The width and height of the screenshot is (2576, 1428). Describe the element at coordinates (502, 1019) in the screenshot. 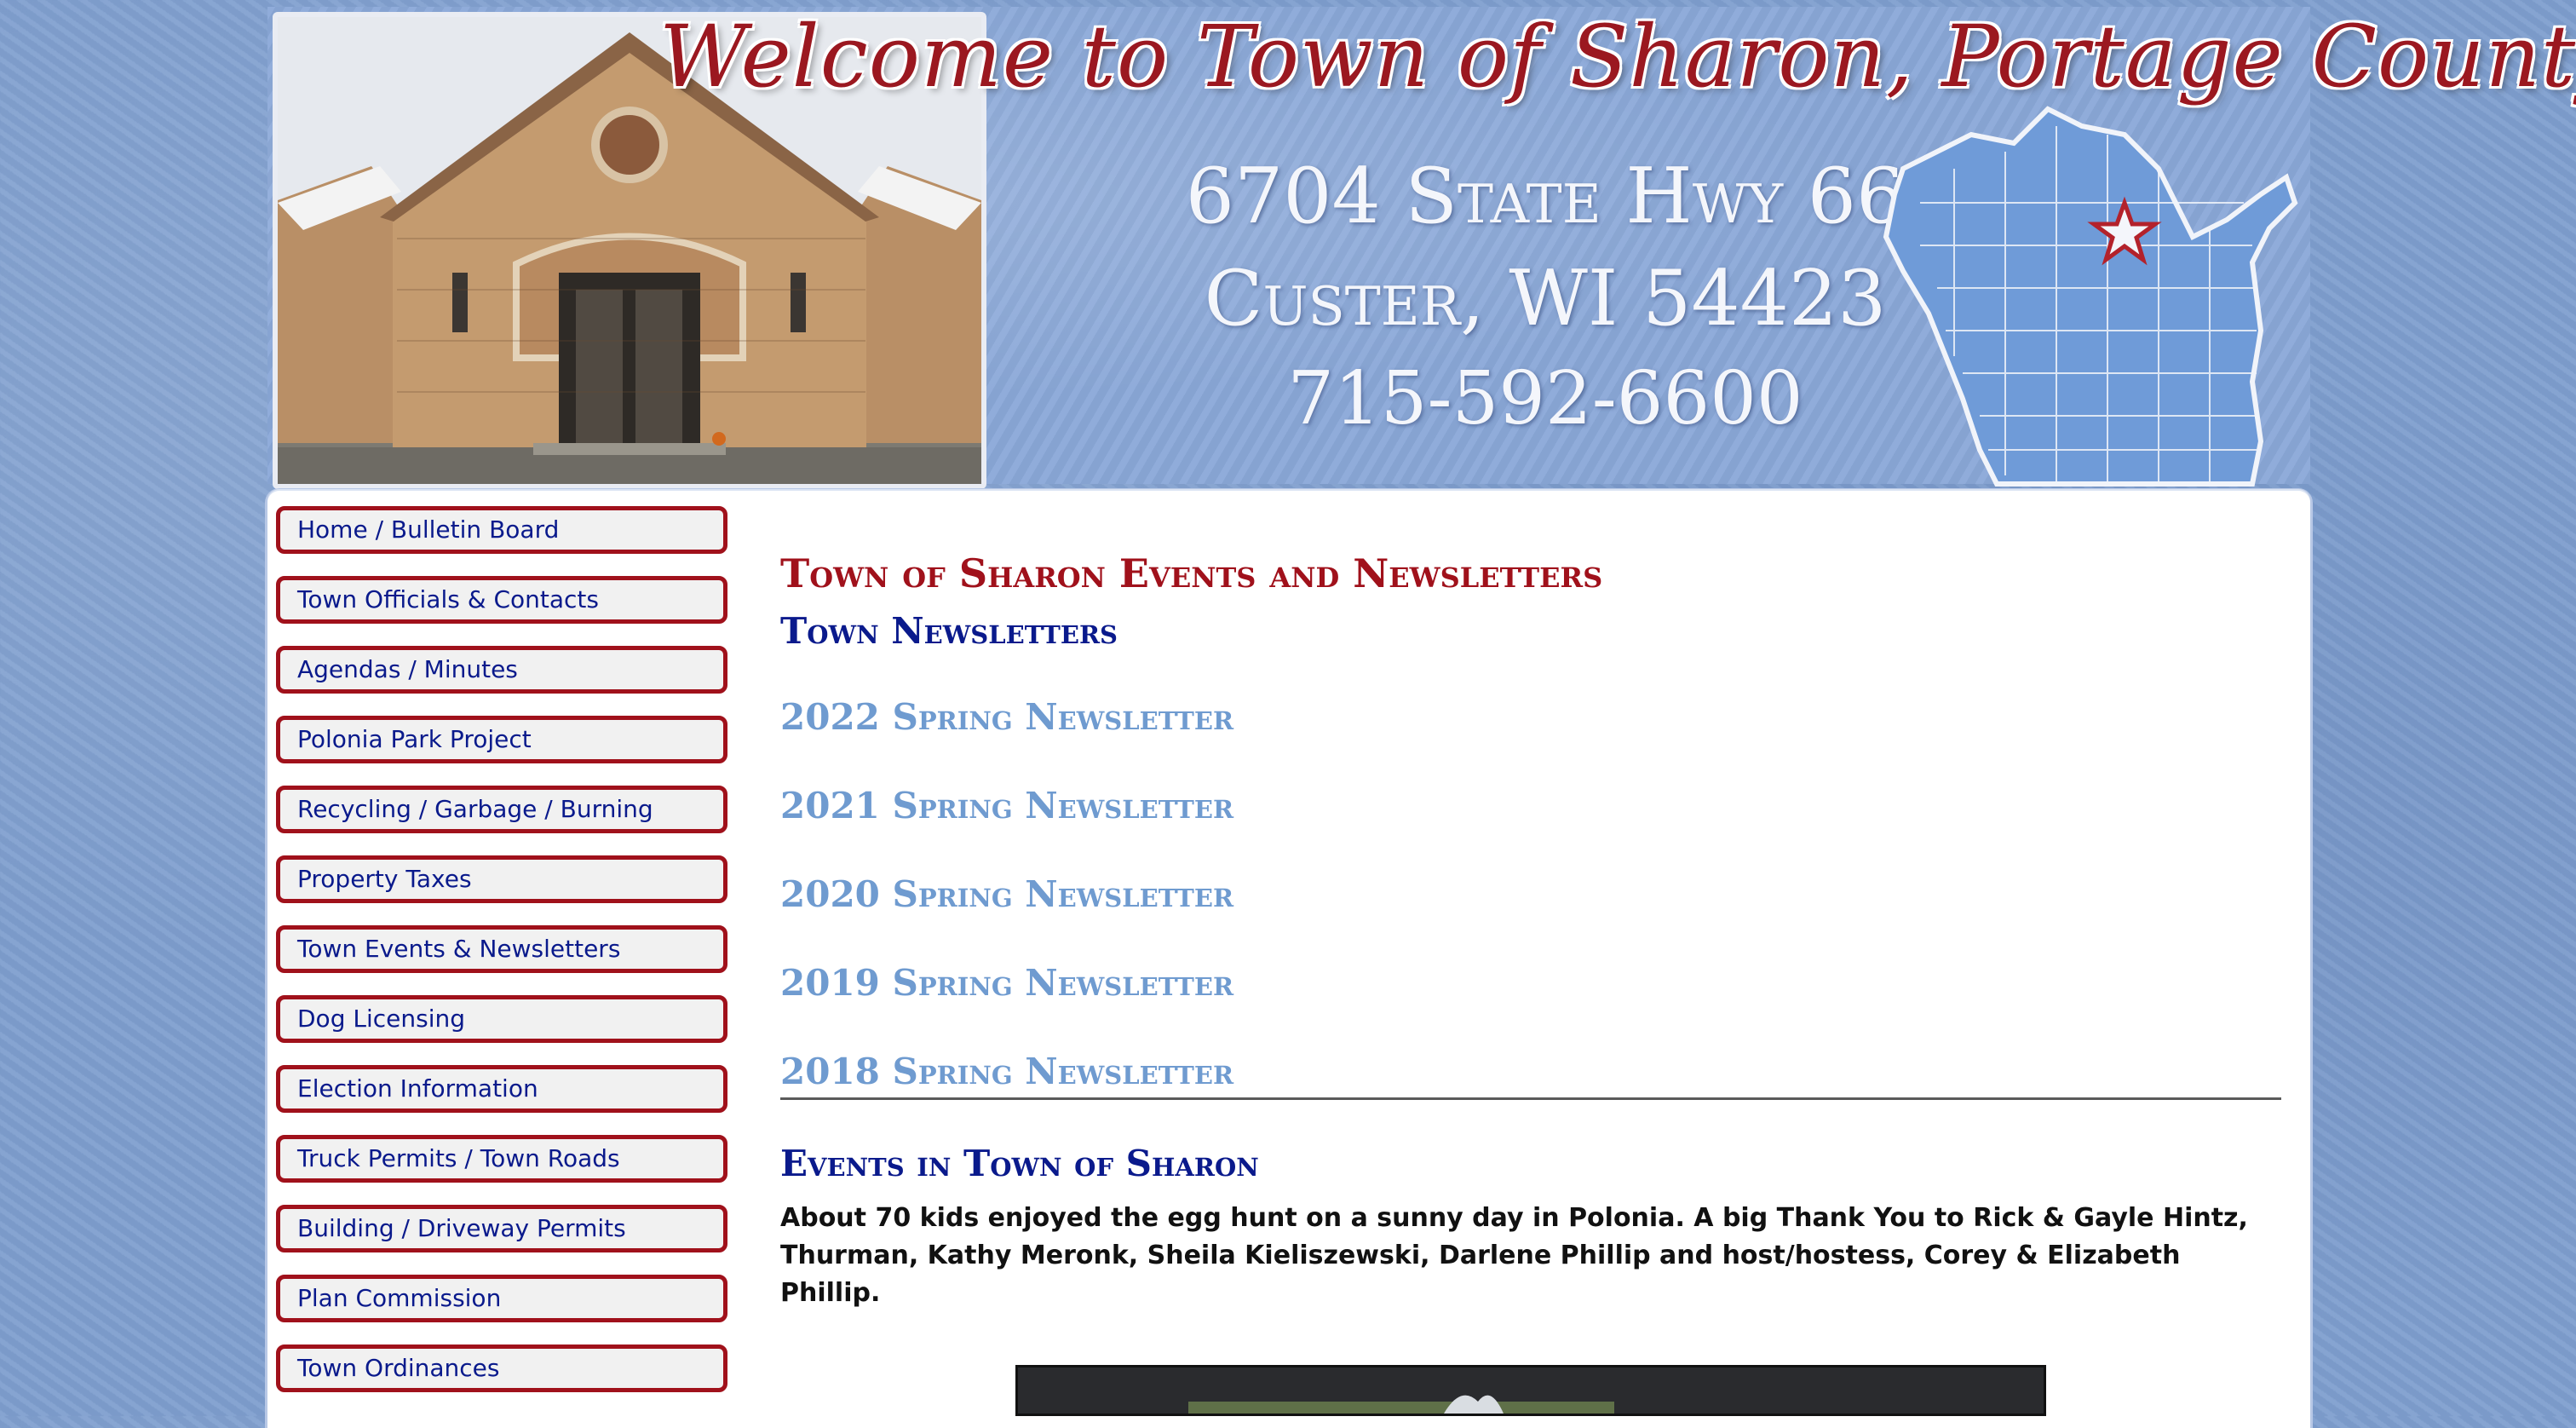

I see `sidebar-item-dog-licensing: Dog Licensing` at that location.